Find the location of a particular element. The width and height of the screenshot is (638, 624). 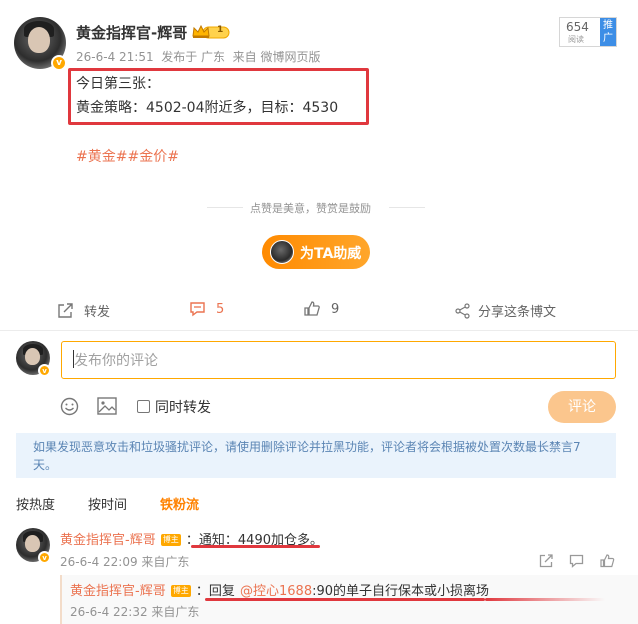

cheer-avatar is located at coordinates (282, 252).